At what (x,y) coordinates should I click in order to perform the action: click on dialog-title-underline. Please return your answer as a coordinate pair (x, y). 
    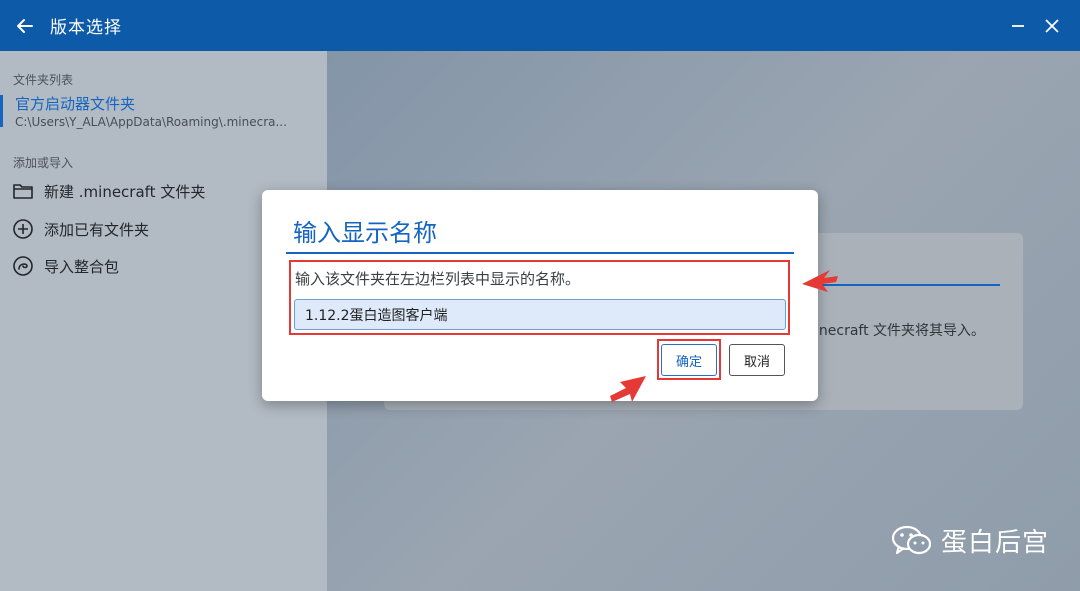
    Looking at the image, I should click on (540, 253).